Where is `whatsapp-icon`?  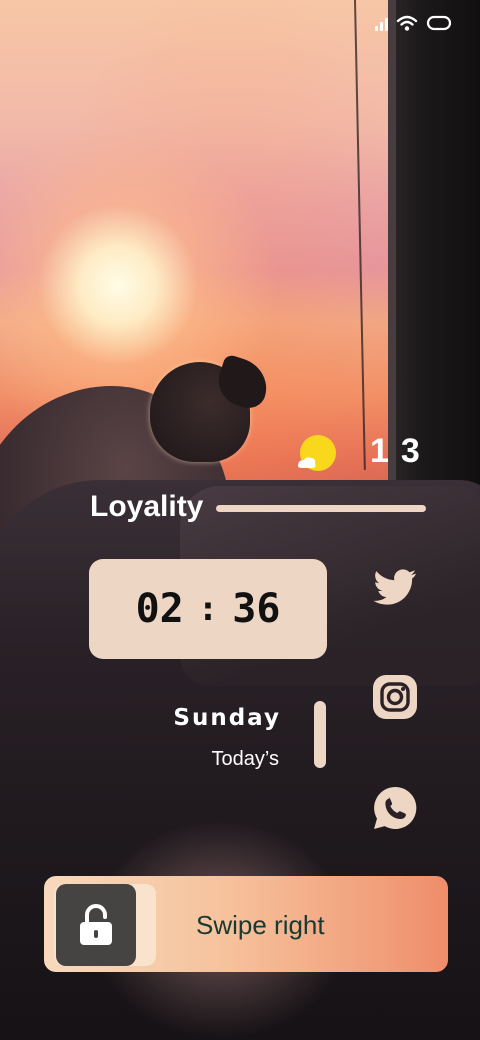
whatsapp-icon is located at coordinates (395, 808).